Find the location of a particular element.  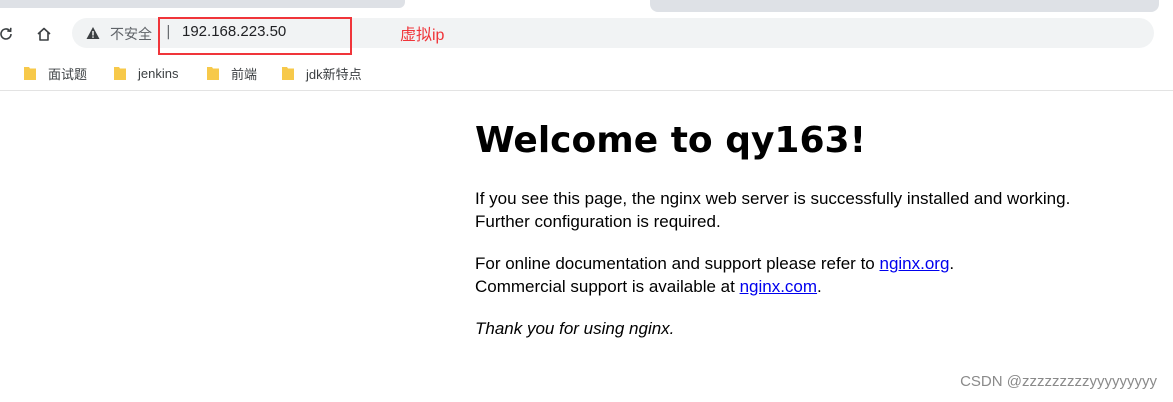

bookmark-item: jdk新特点 is located at coordinates (322, 73).